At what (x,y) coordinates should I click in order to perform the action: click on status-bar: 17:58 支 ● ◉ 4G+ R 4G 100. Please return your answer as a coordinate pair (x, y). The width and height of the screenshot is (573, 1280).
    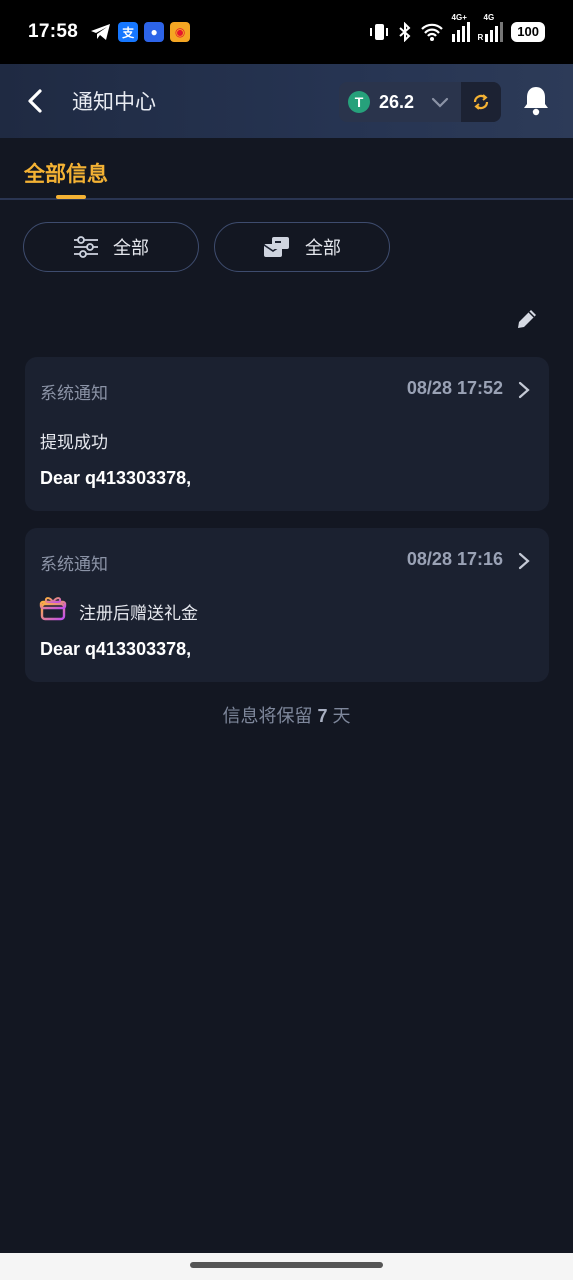
    Looking at the image, I should click on (286, 32).